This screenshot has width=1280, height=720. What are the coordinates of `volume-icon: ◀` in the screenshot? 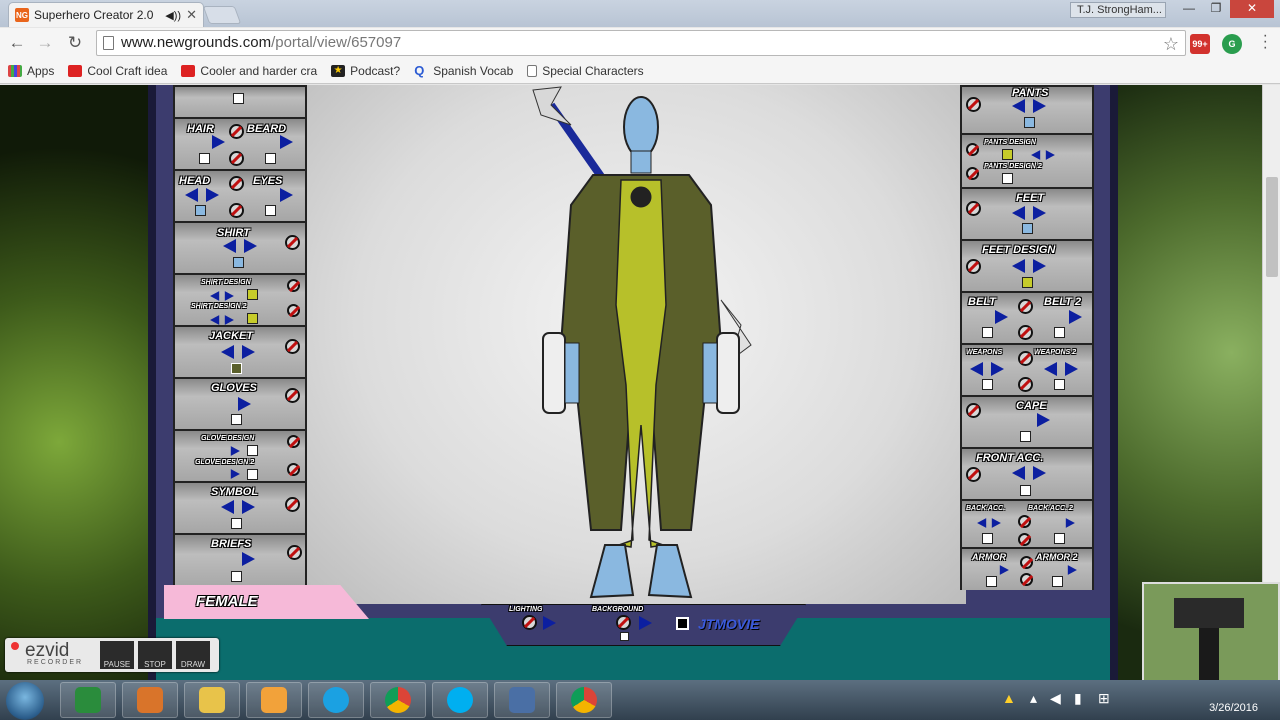 It's located at (1055, 698).